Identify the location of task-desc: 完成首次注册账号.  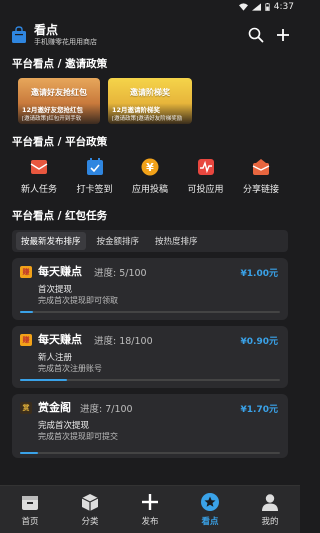
(70, 368).